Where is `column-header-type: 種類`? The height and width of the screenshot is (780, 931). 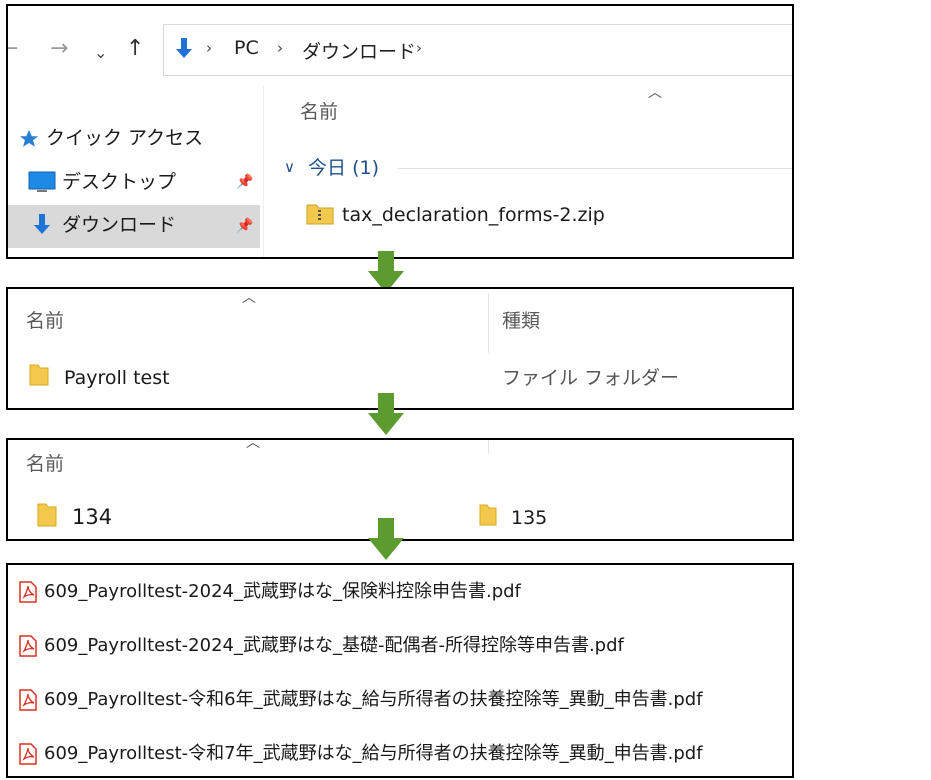
column-header-type: 種類 is located at coordinates (521, 321).